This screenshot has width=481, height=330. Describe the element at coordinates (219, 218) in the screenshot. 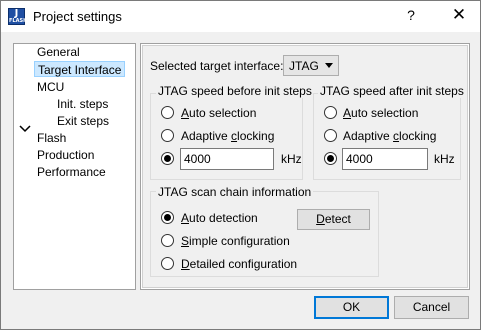

I see `scan-chain-auto-label: Auto detection` at that location.